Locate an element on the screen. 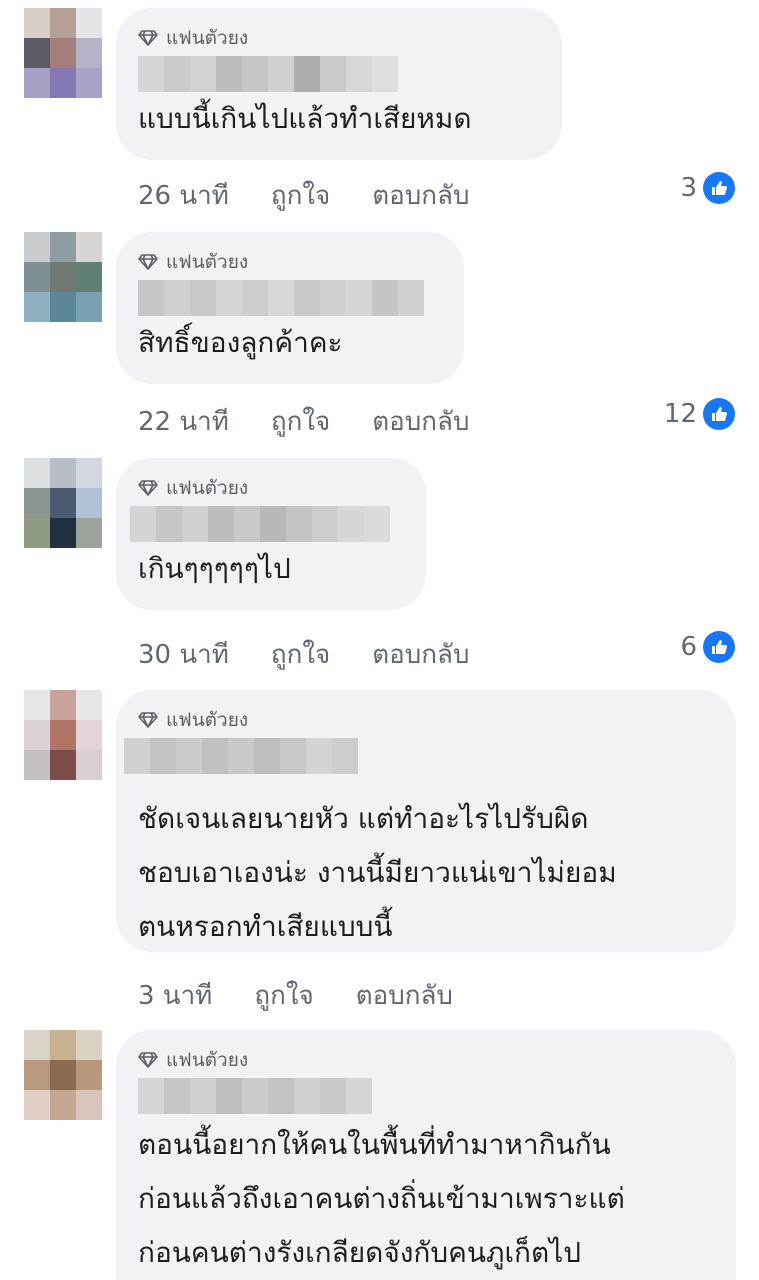 The image size is (759, 1280). comment-actions: 3 นาที ถูกใจ ตอบกลับ is located at coordinates (295, 995).